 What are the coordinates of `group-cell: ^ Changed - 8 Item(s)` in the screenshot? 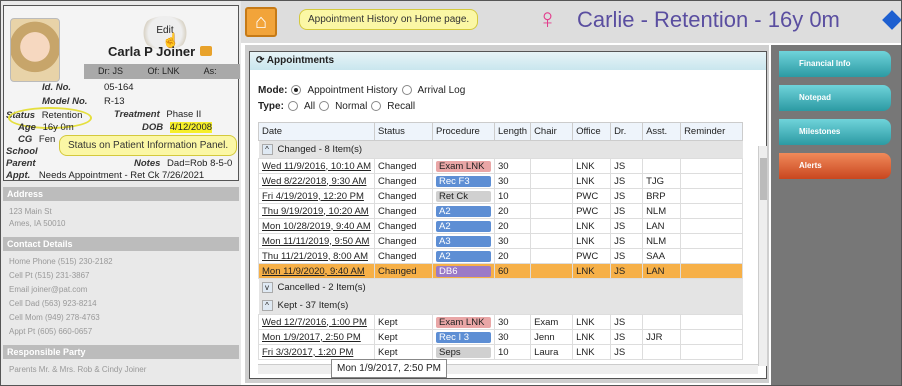 It's located at (500, 149).